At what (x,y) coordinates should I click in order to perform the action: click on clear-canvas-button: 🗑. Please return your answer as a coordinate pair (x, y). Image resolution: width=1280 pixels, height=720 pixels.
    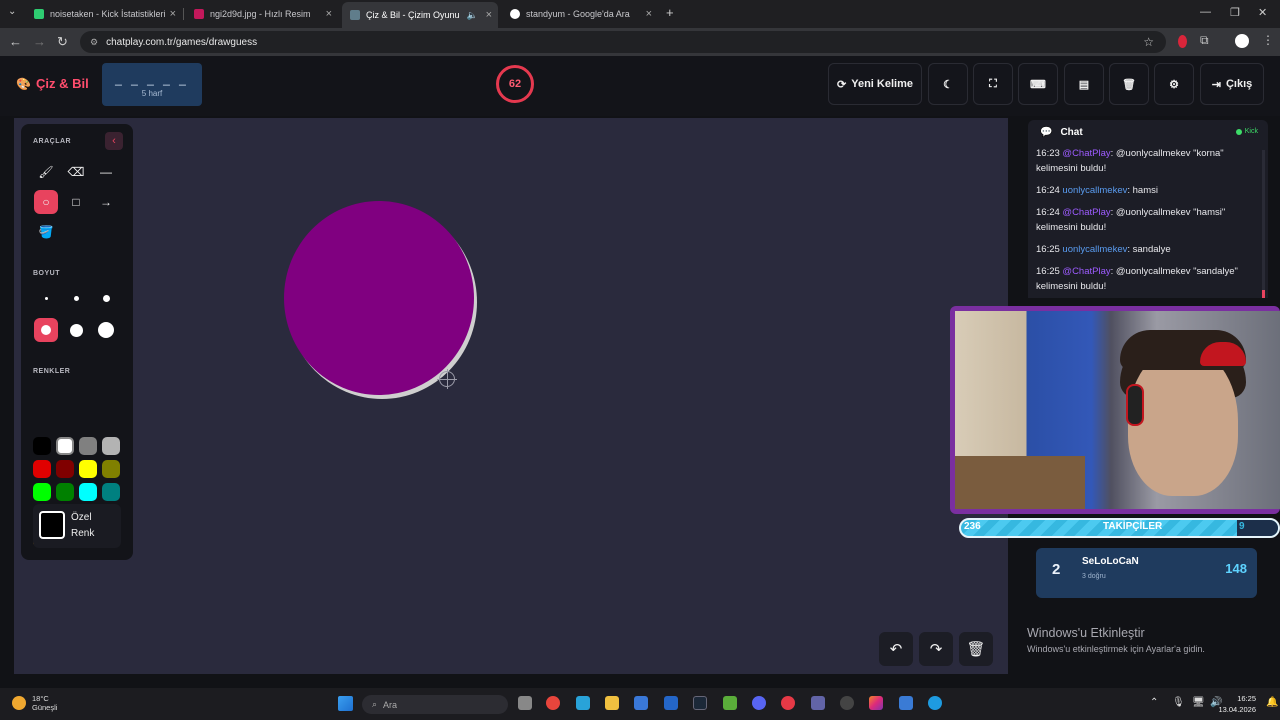
    Looking at the image, I should click on (976, 649).